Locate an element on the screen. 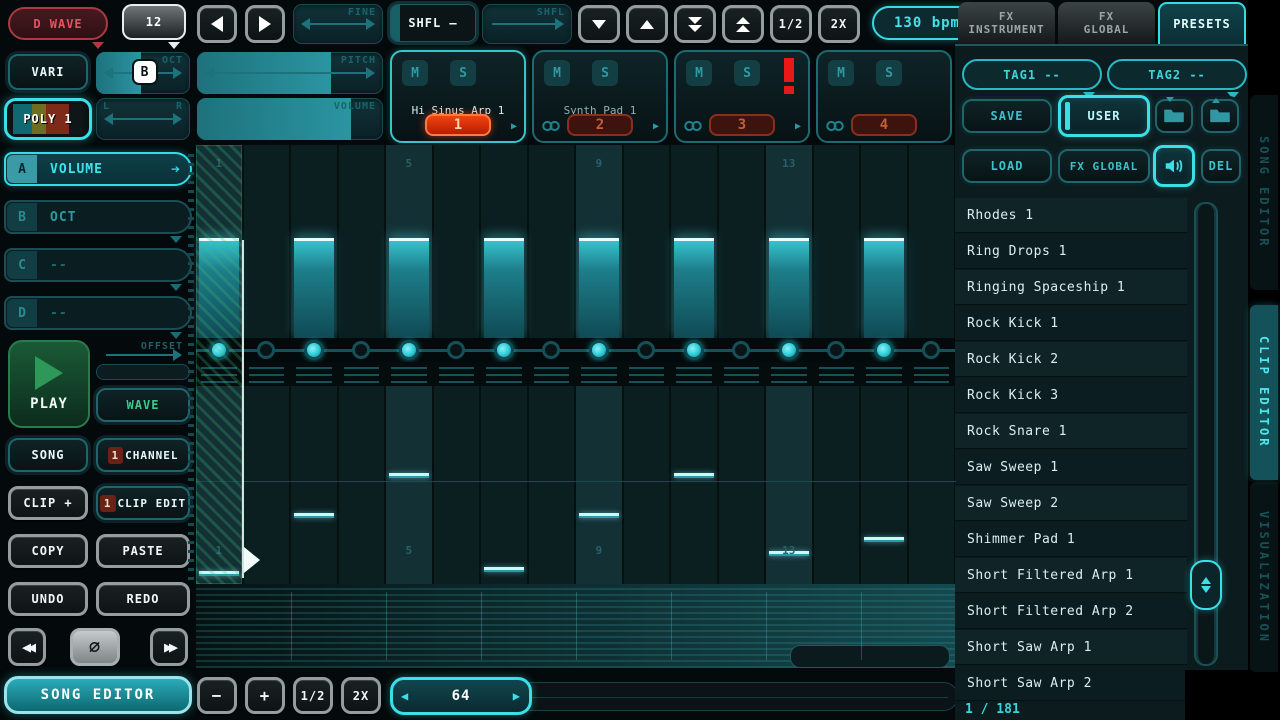  save-button: SAVE is located at coordinates (1007, 116).